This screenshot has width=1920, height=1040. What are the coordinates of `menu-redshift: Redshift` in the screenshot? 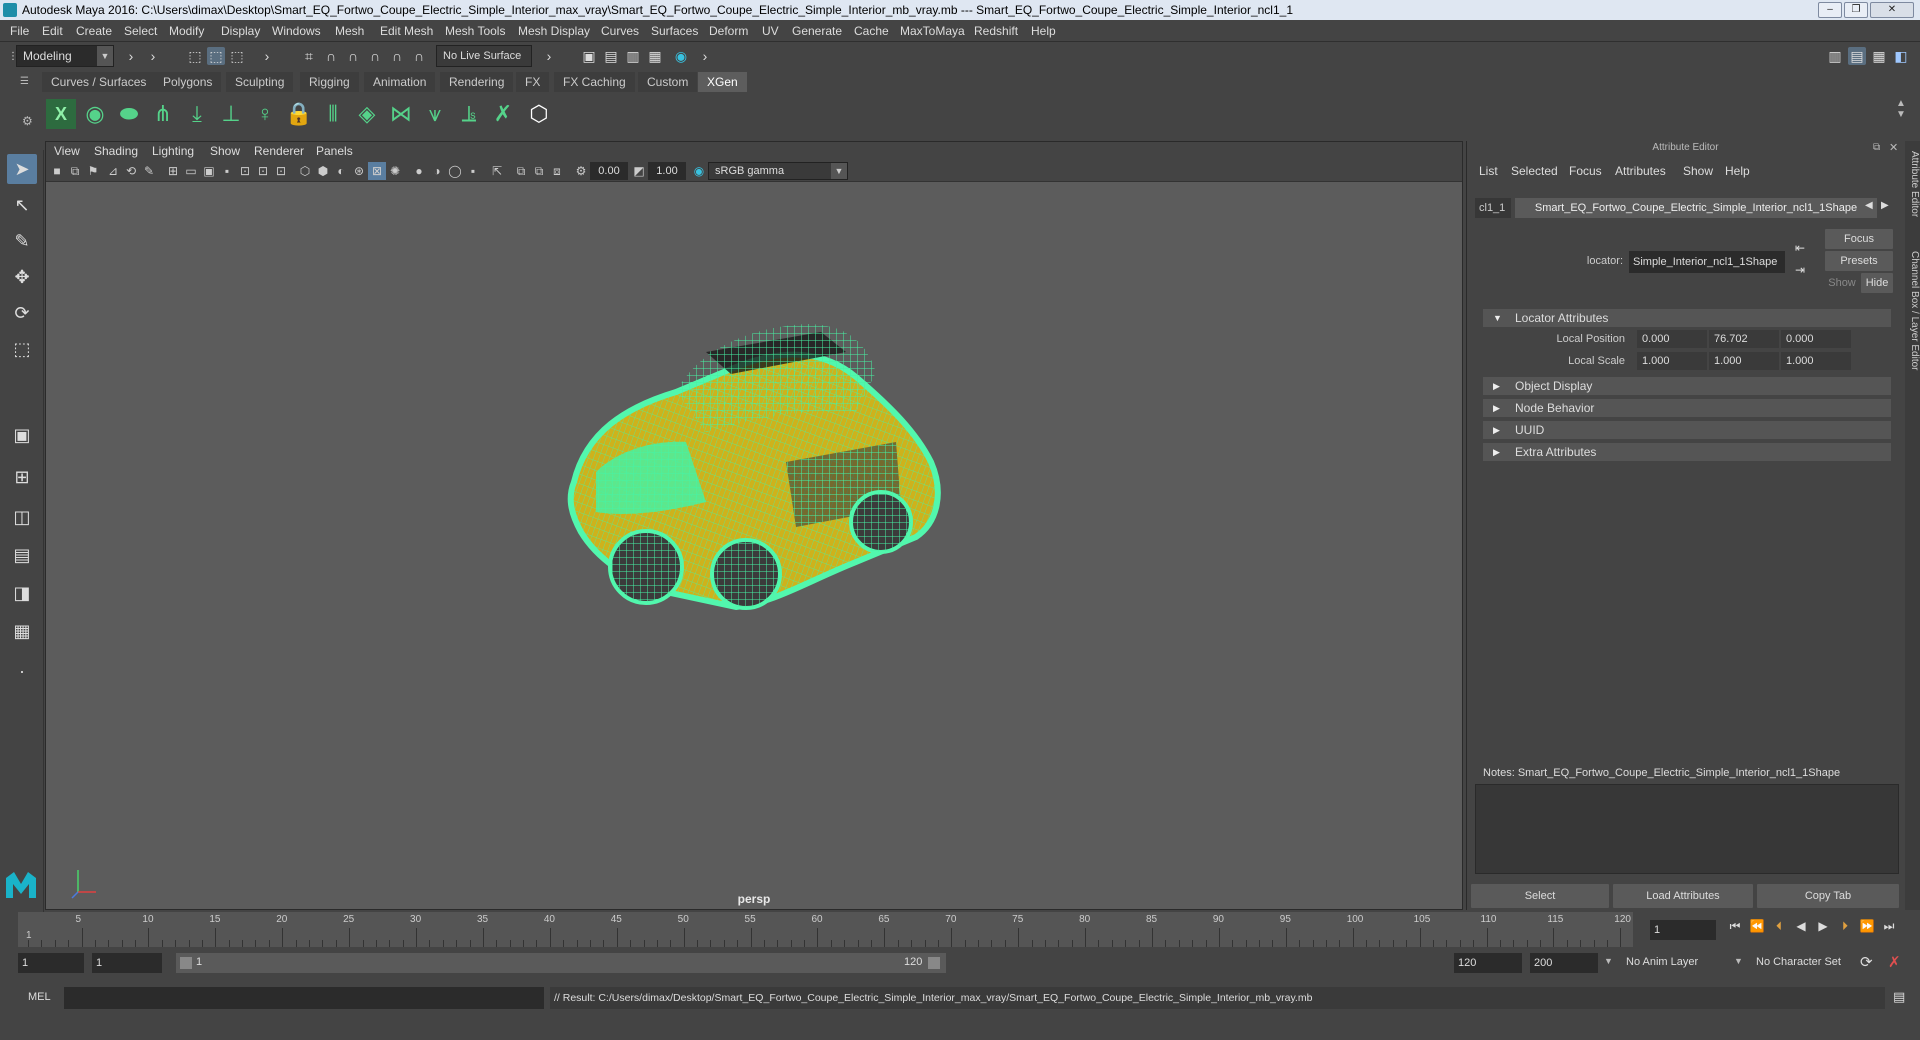 It's located at (996, 31).